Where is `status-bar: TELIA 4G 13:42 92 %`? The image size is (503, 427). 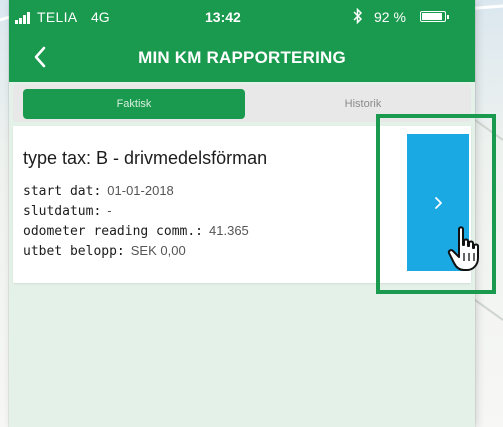 status-bar: TELIA 4G 13:42 92 % is located at coordinates (242, 17).